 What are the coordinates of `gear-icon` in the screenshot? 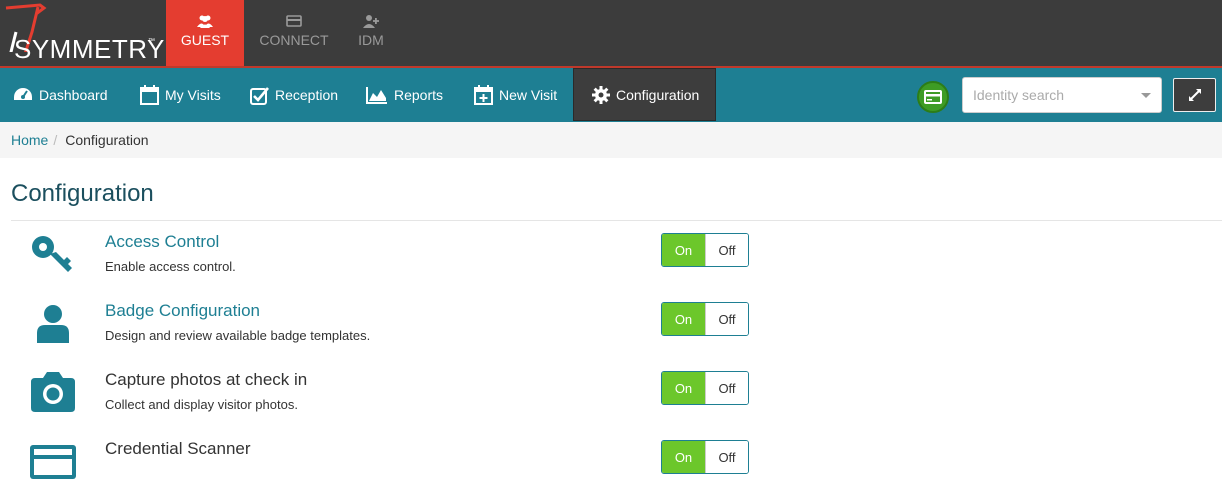 It's located at (601, 94).